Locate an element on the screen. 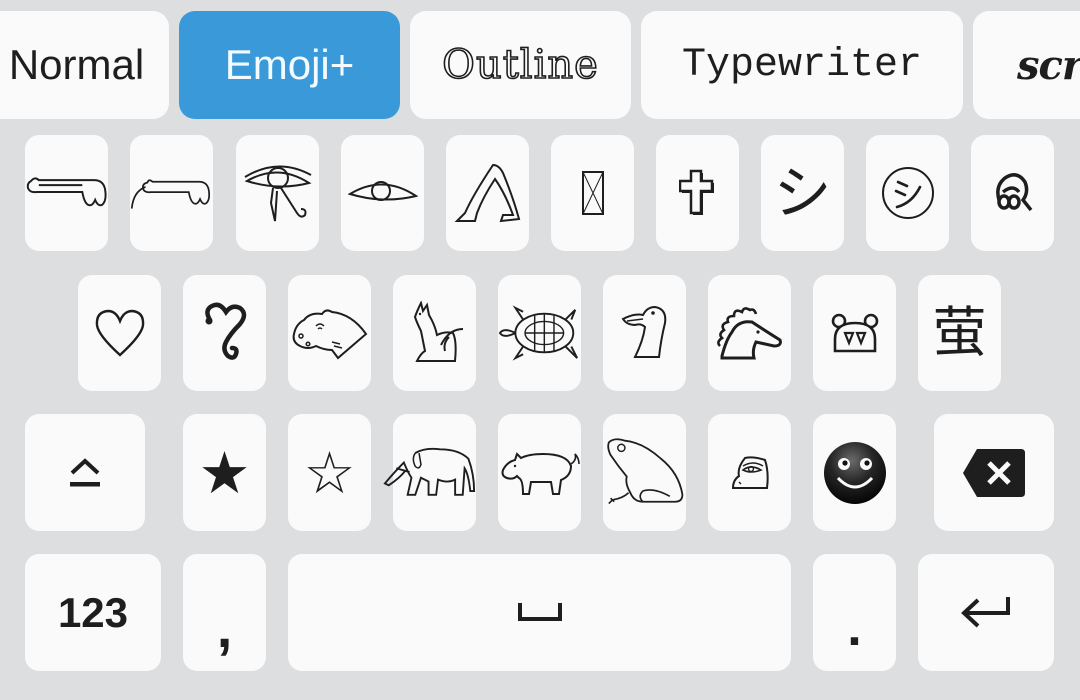 The image size is (1080, 700). key-katakana-shi: シ is located at coordinates (802, 193).